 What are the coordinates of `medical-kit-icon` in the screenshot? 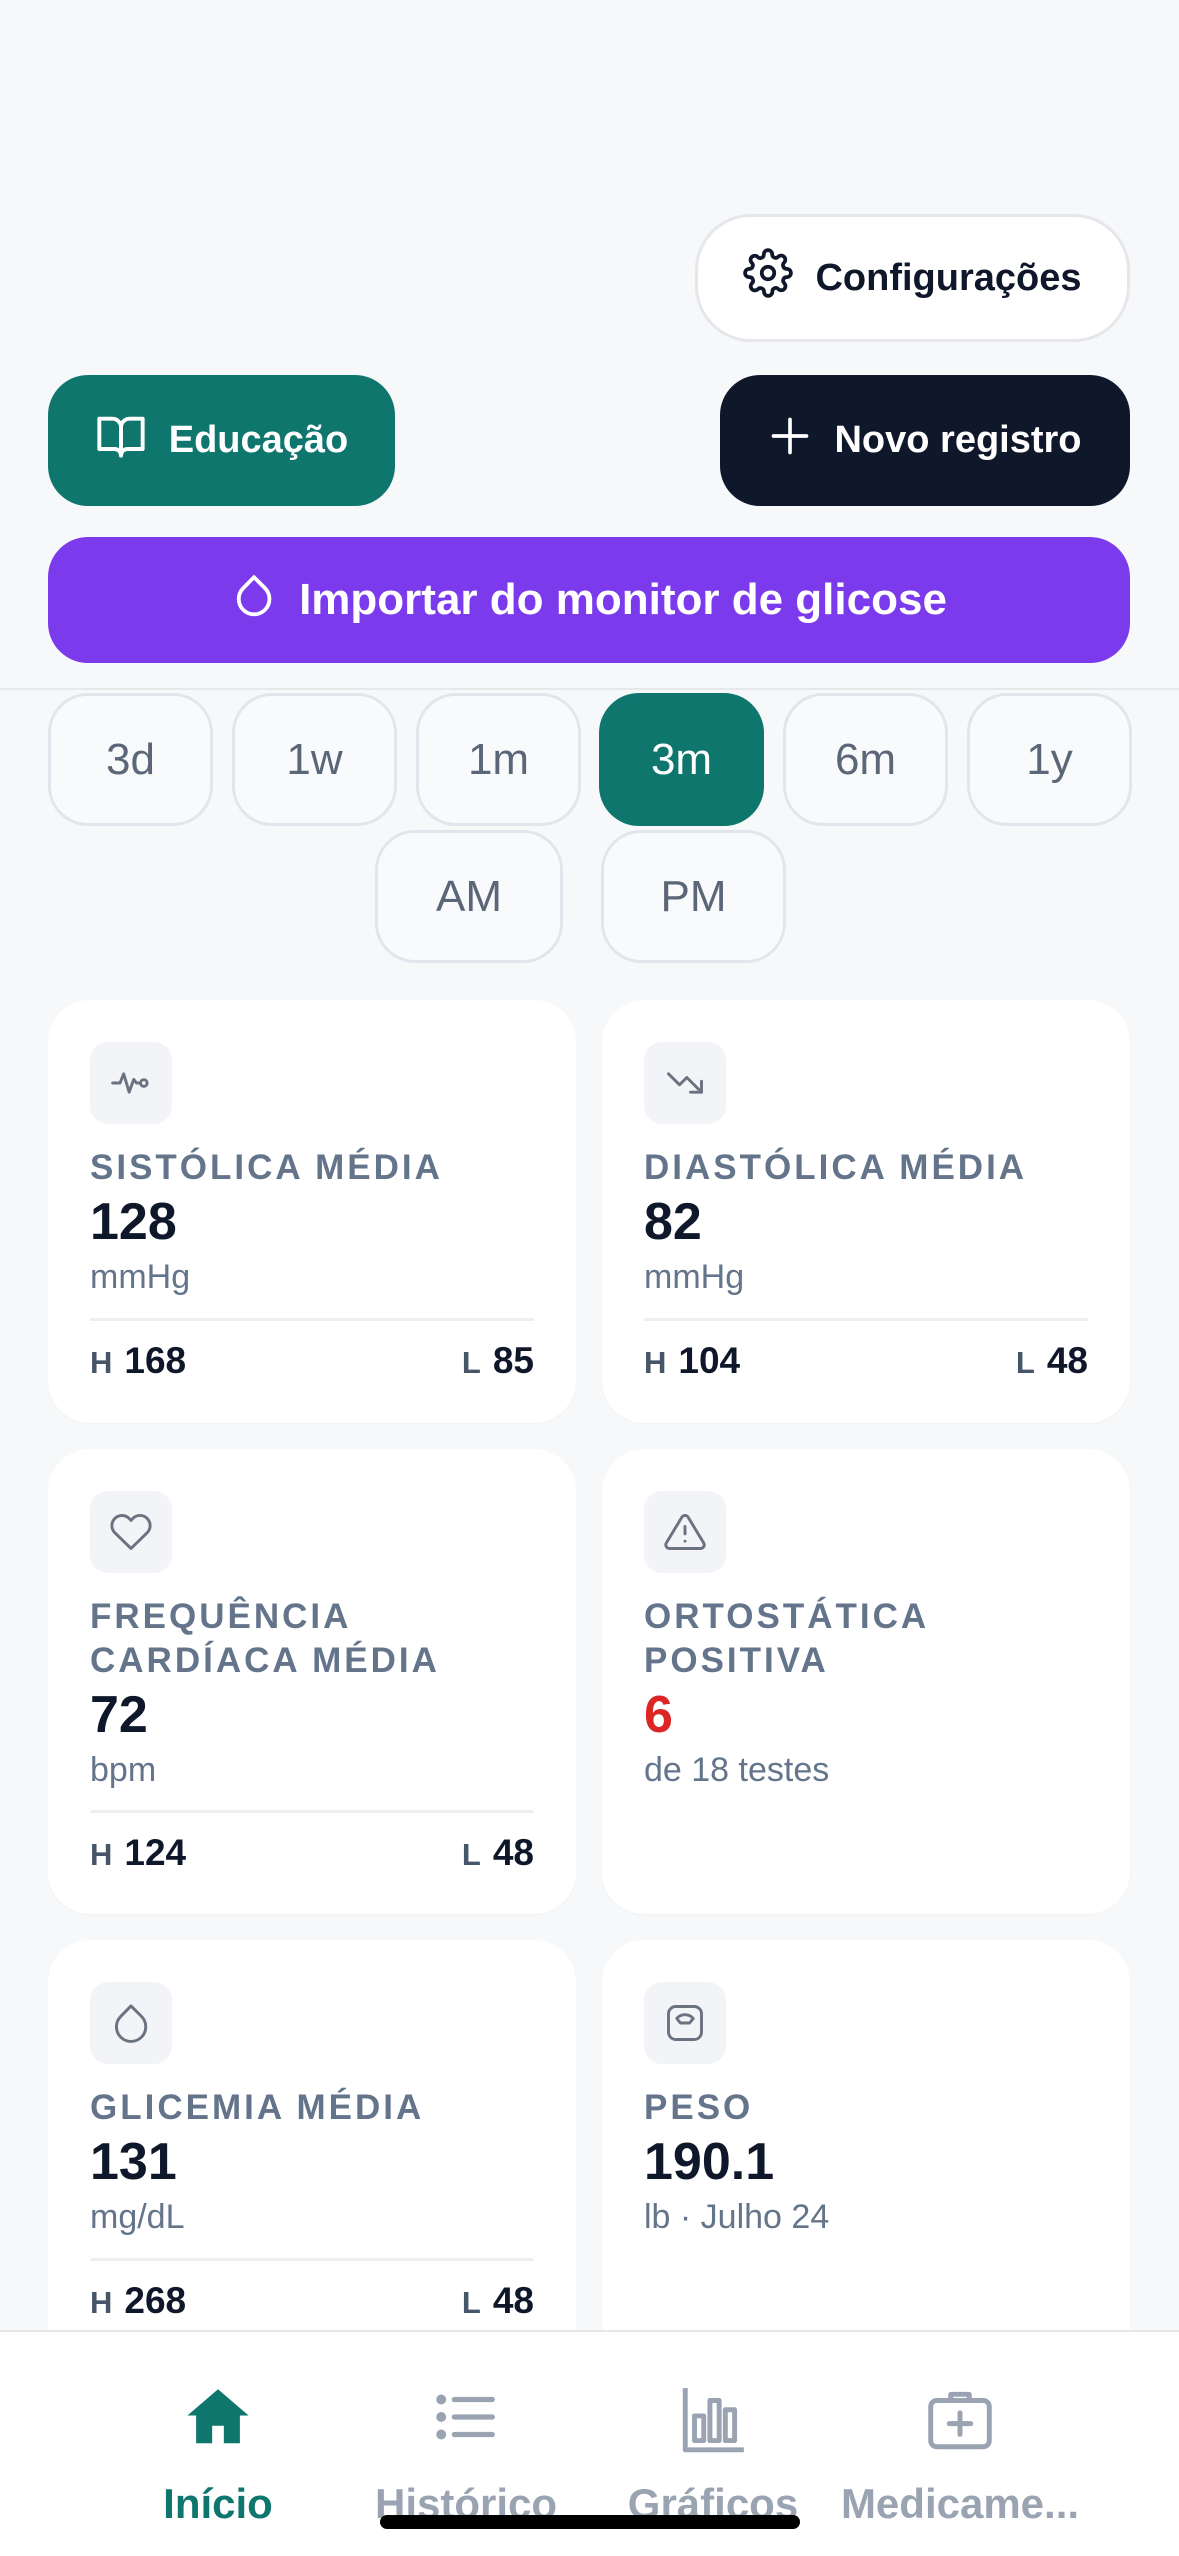 It's located at (960, 2421).